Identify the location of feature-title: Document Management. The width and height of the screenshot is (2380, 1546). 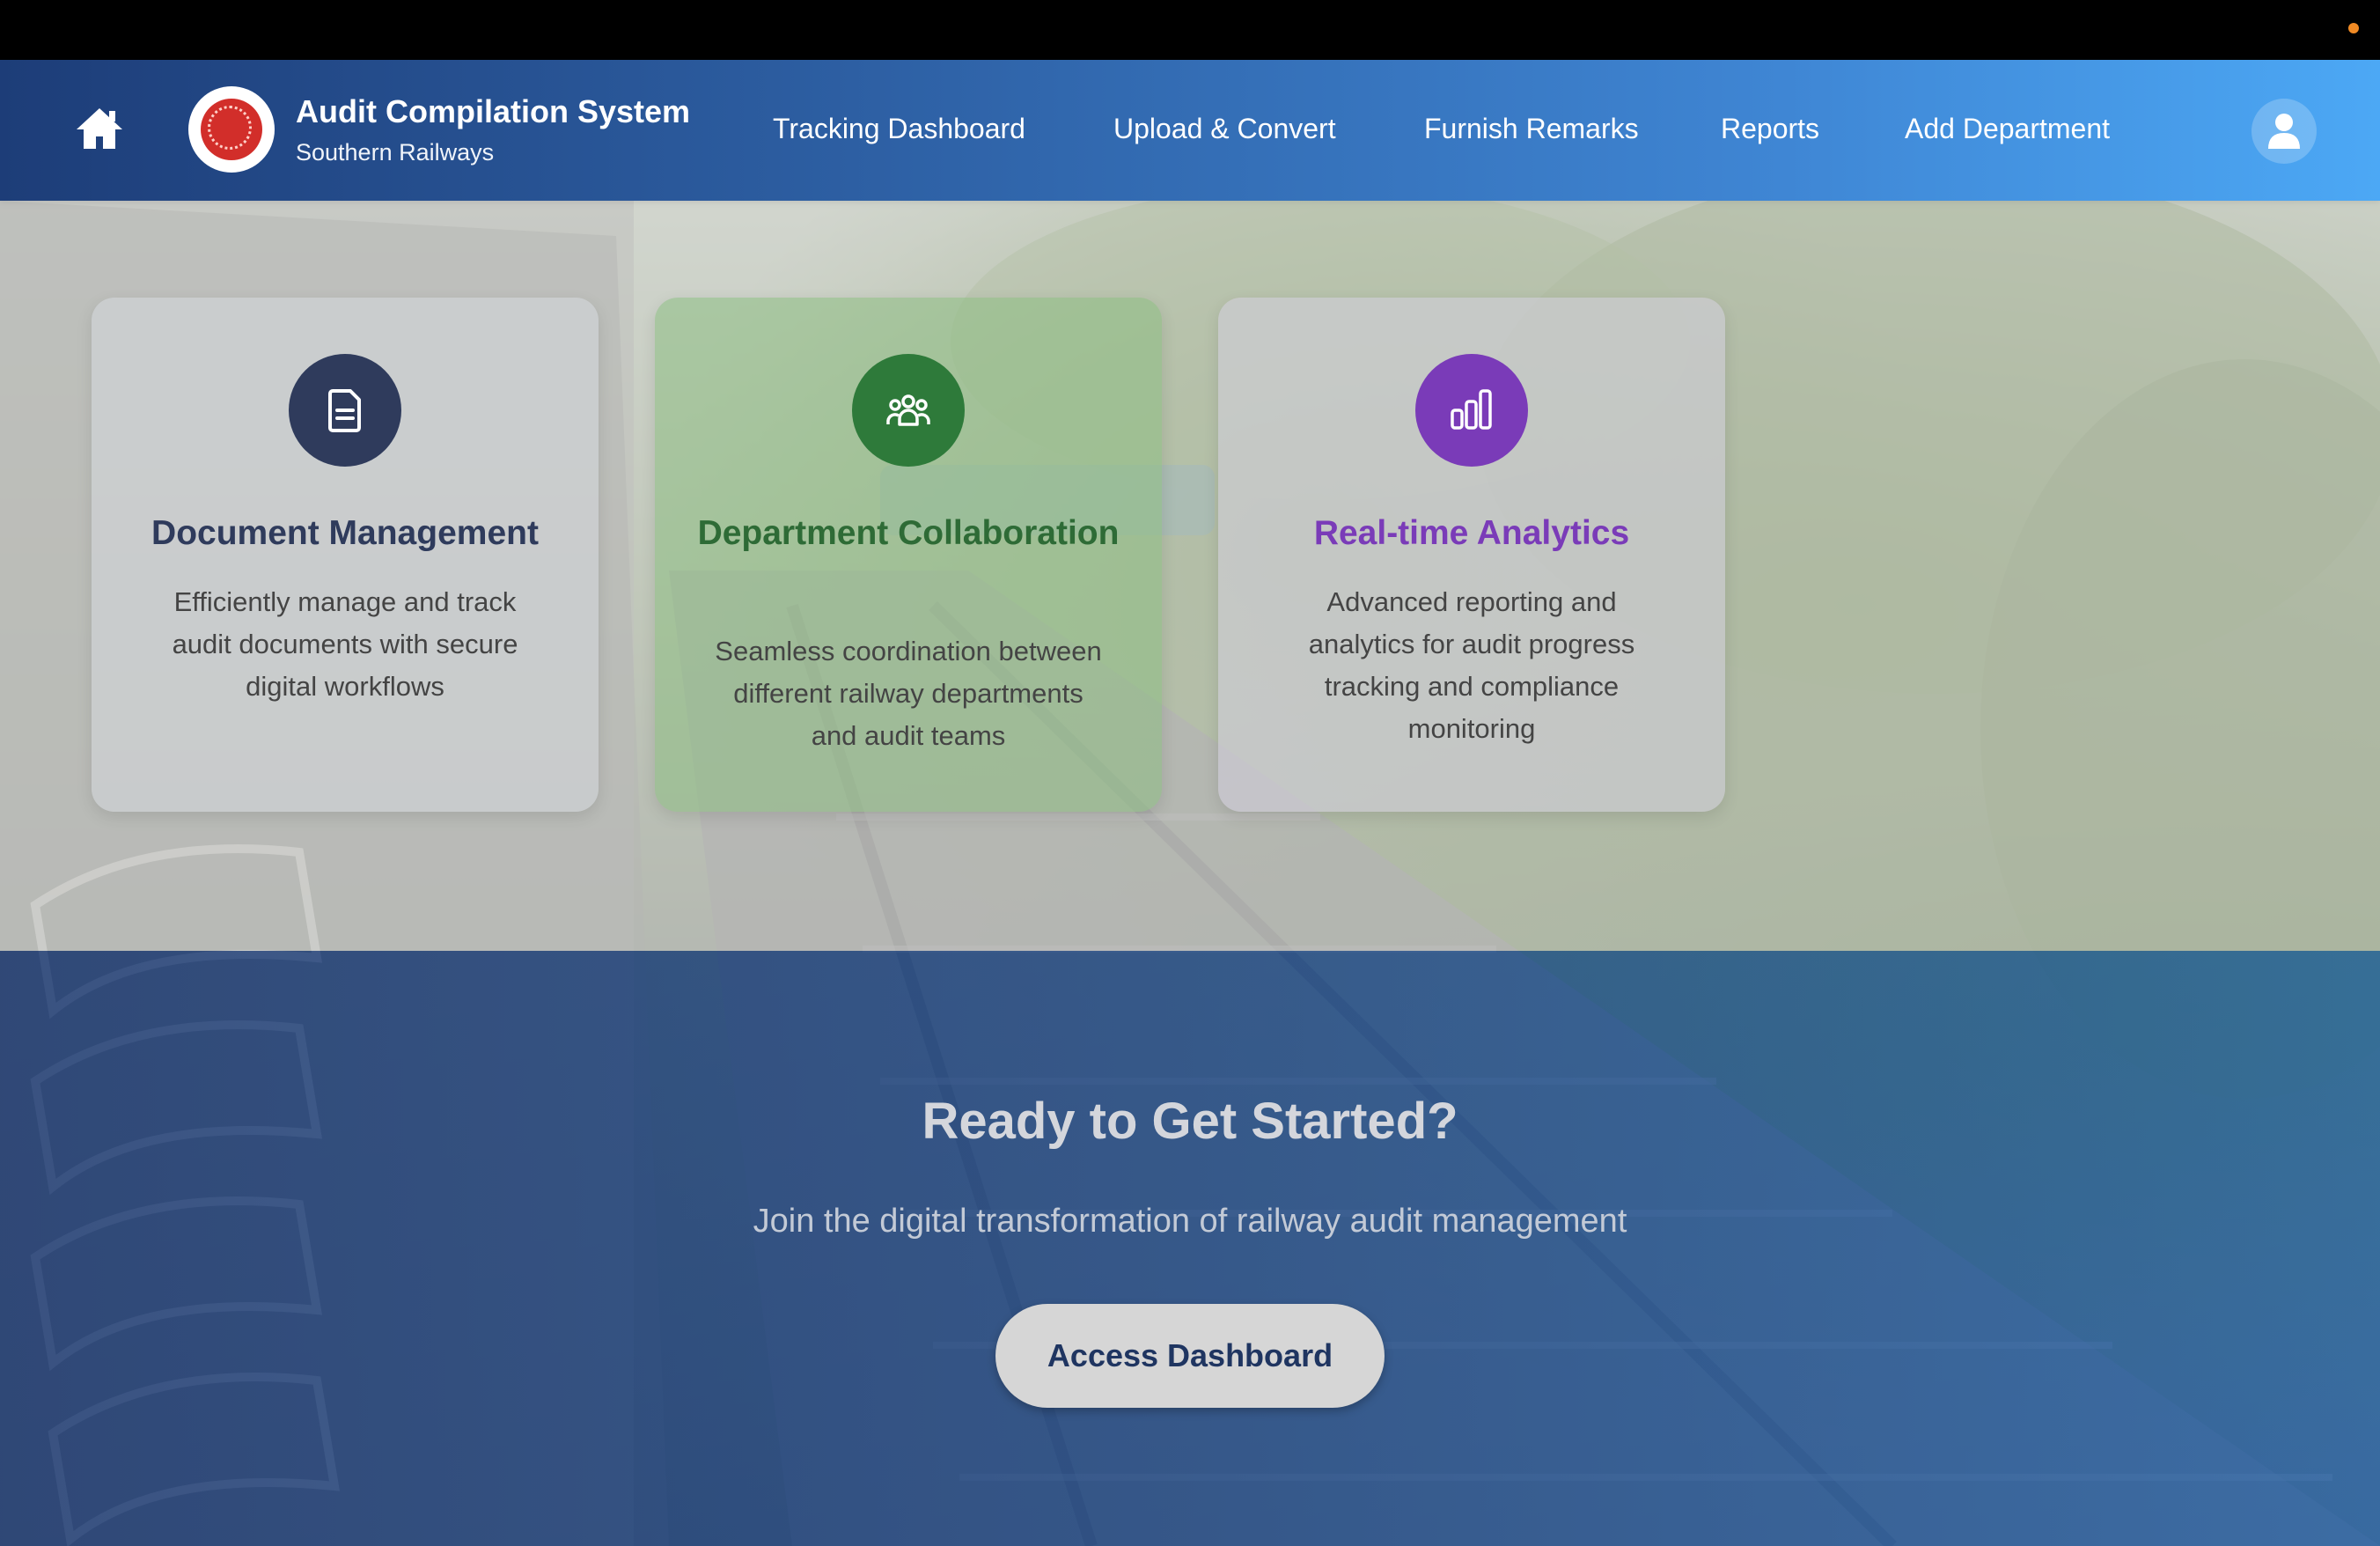
(345, 533).